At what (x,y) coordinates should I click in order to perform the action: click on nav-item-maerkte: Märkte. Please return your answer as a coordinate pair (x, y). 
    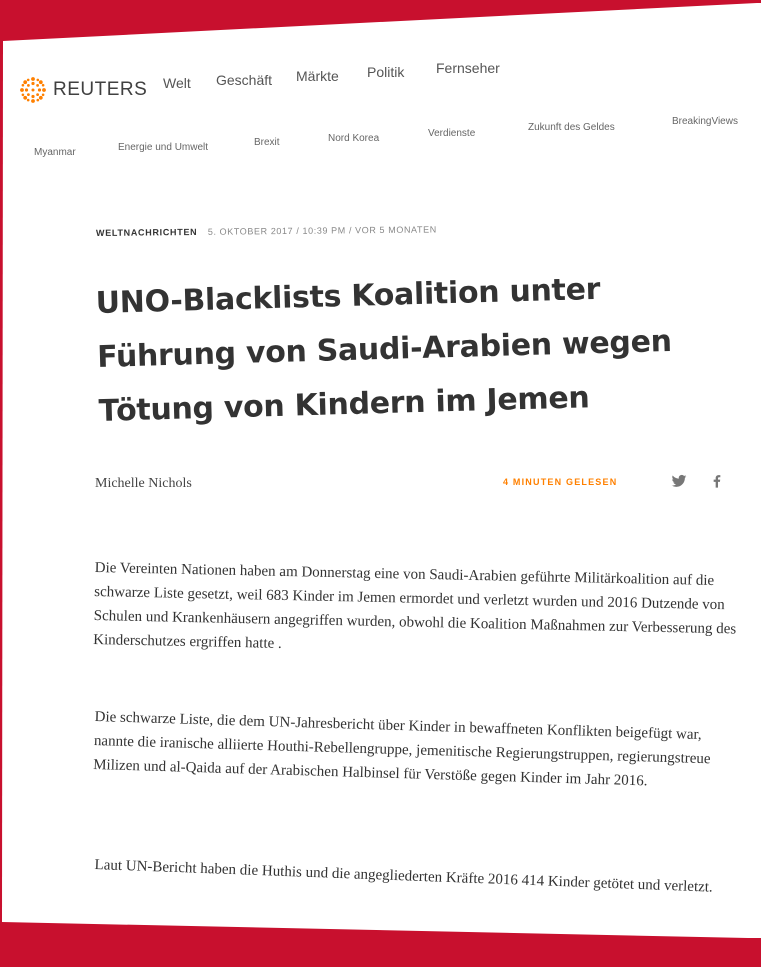
    Looking at the image, I should click on (317, 76).